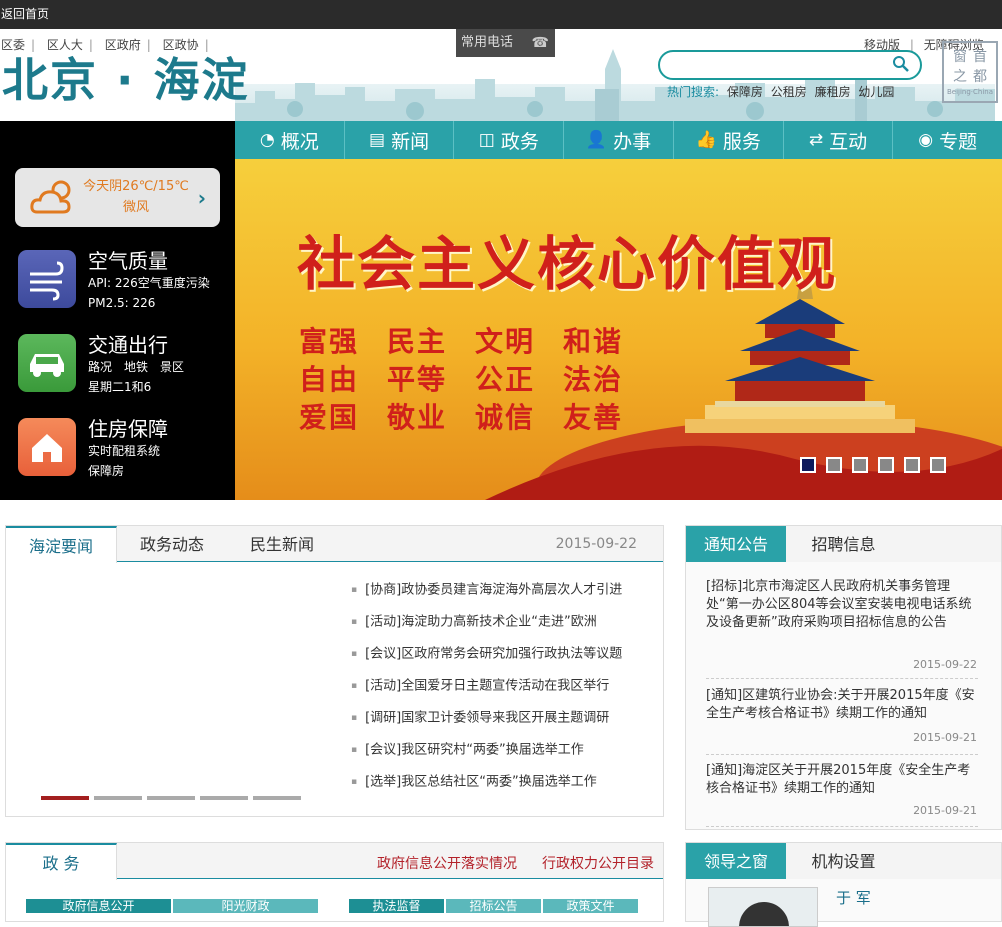  I want to click on thumbs-up-icon: 👍, so click(706, 140).